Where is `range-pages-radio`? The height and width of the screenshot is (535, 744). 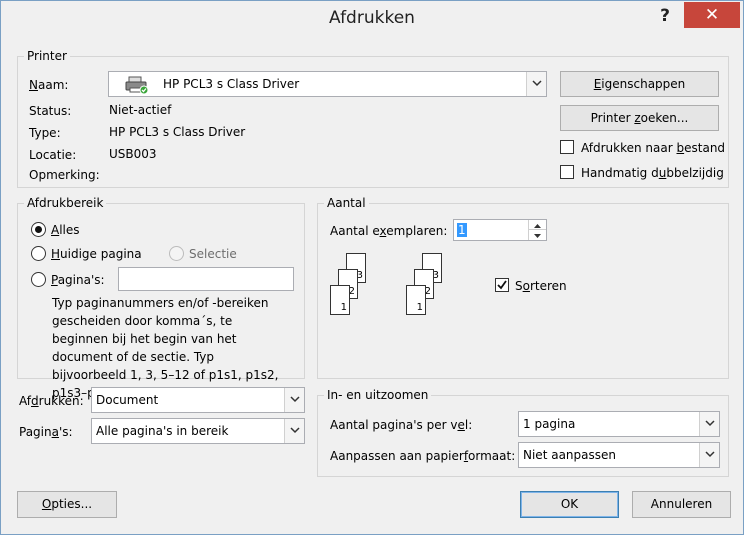
range-pages-radio is located at coordinates (38, 279).